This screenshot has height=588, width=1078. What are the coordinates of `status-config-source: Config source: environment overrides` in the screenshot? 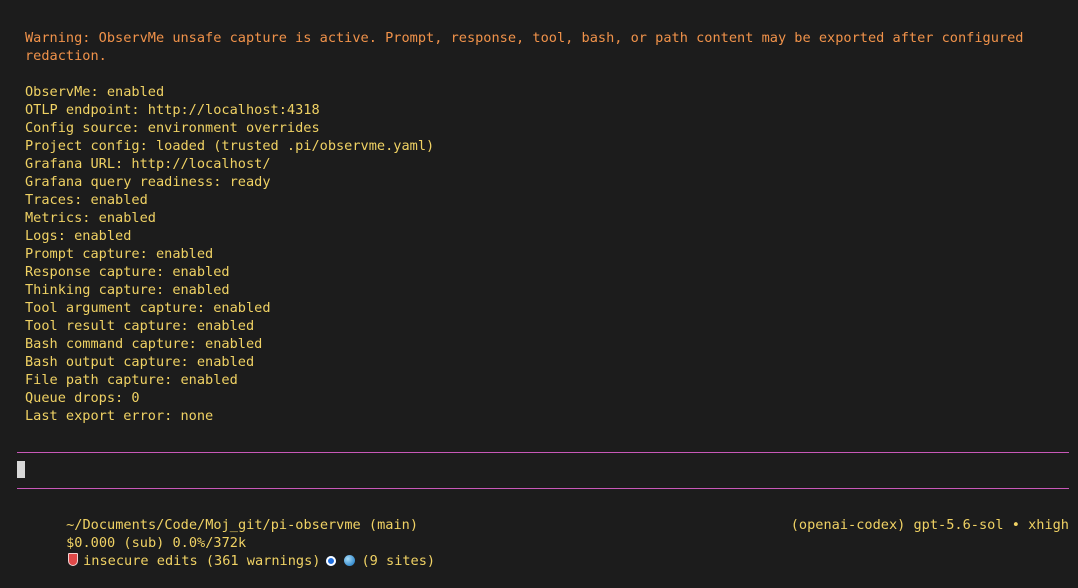 It's located at (172, 128).